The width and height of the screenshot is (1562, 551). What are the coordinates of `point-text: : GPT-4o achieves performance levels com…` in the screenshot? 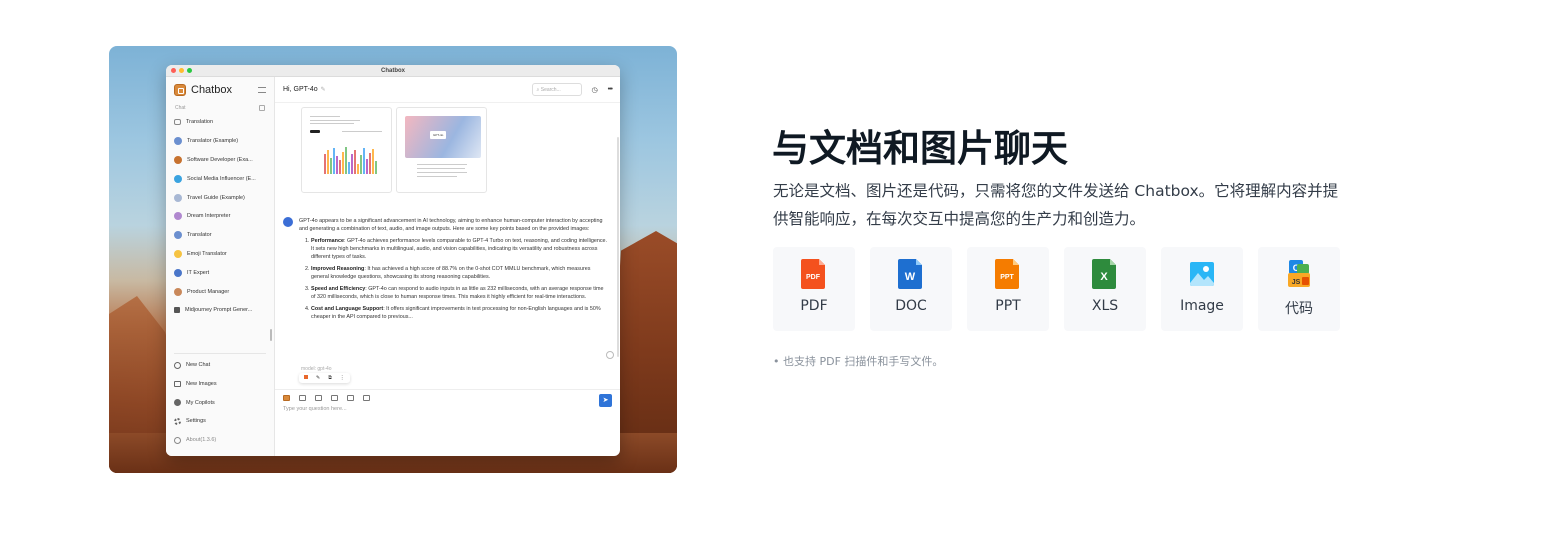 It's located at (459, 249).